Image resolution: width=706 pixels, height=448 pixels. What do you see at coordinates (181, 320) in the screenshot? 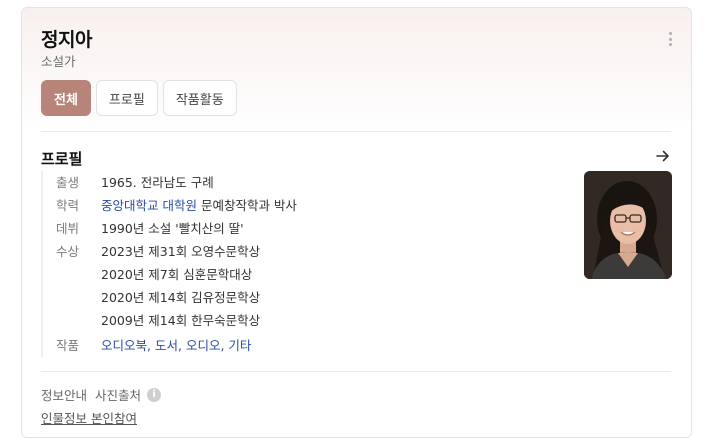
I see `award-item: 2009년 제14회 한무숙문학상` at bounding box center [181, 320].